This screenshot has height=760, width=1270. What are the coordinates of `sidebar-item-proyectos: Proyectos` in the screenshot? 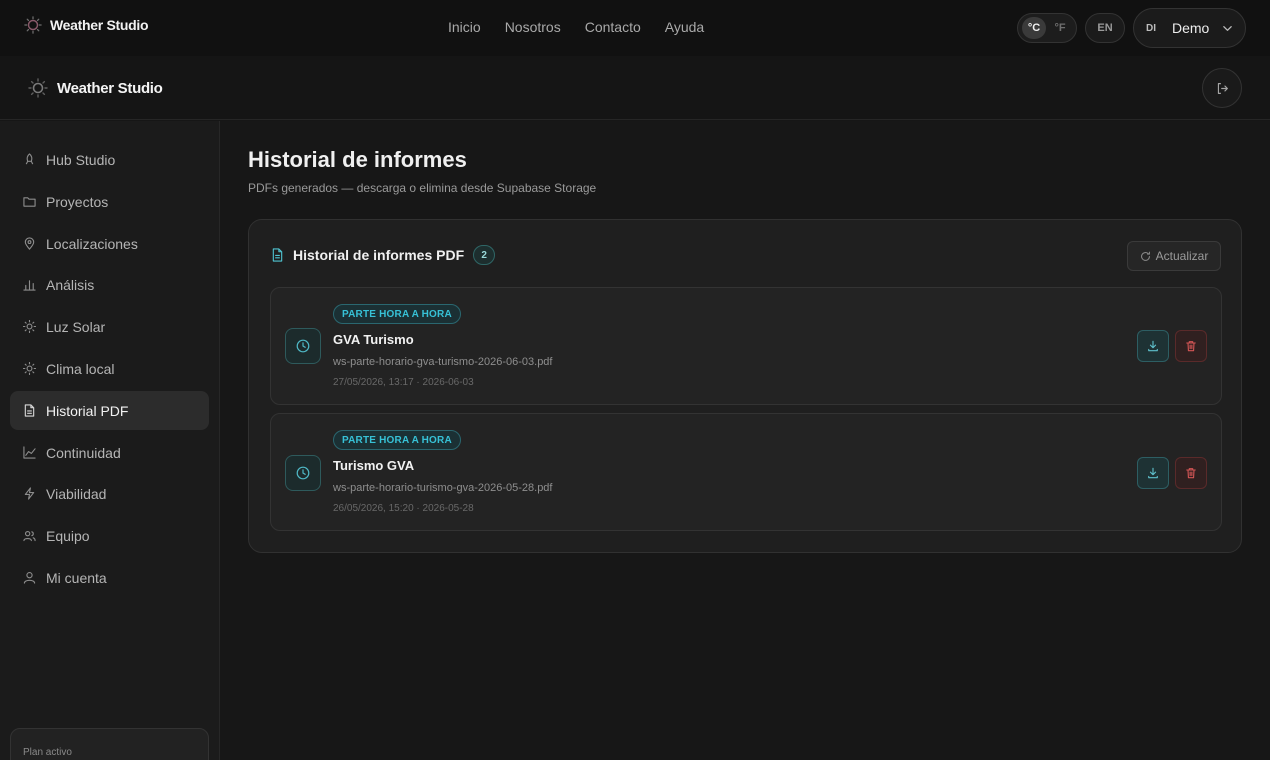 It's located at (109, 201).